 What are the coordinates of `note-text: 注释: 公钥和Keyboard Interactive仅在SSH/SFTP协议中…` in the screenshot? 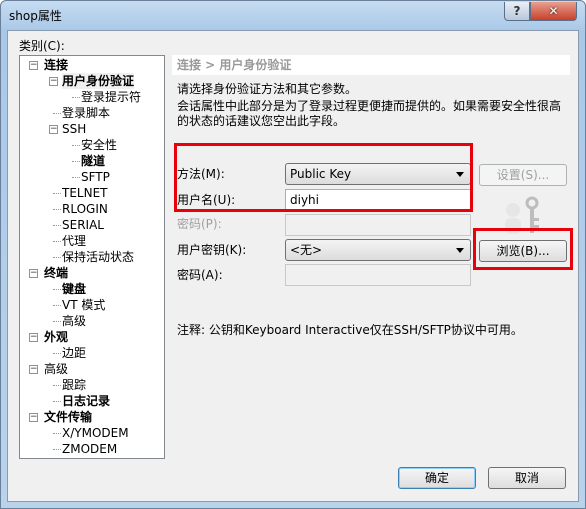 It's located at (350, 330).